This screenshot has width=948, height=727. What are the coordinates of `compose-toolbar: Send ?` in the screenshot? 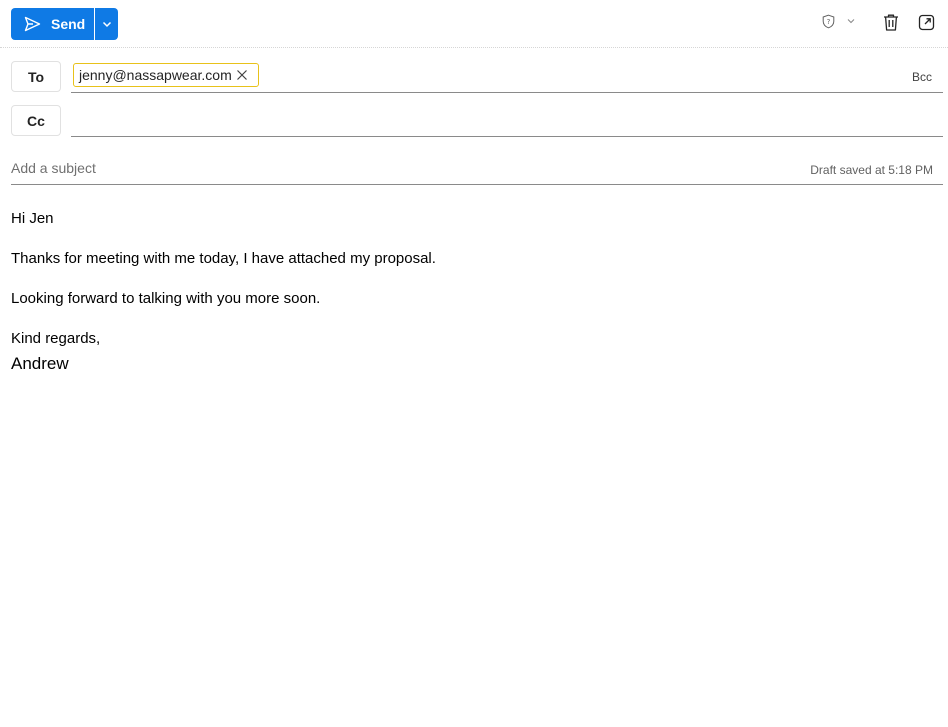 It's located at (474, 24).